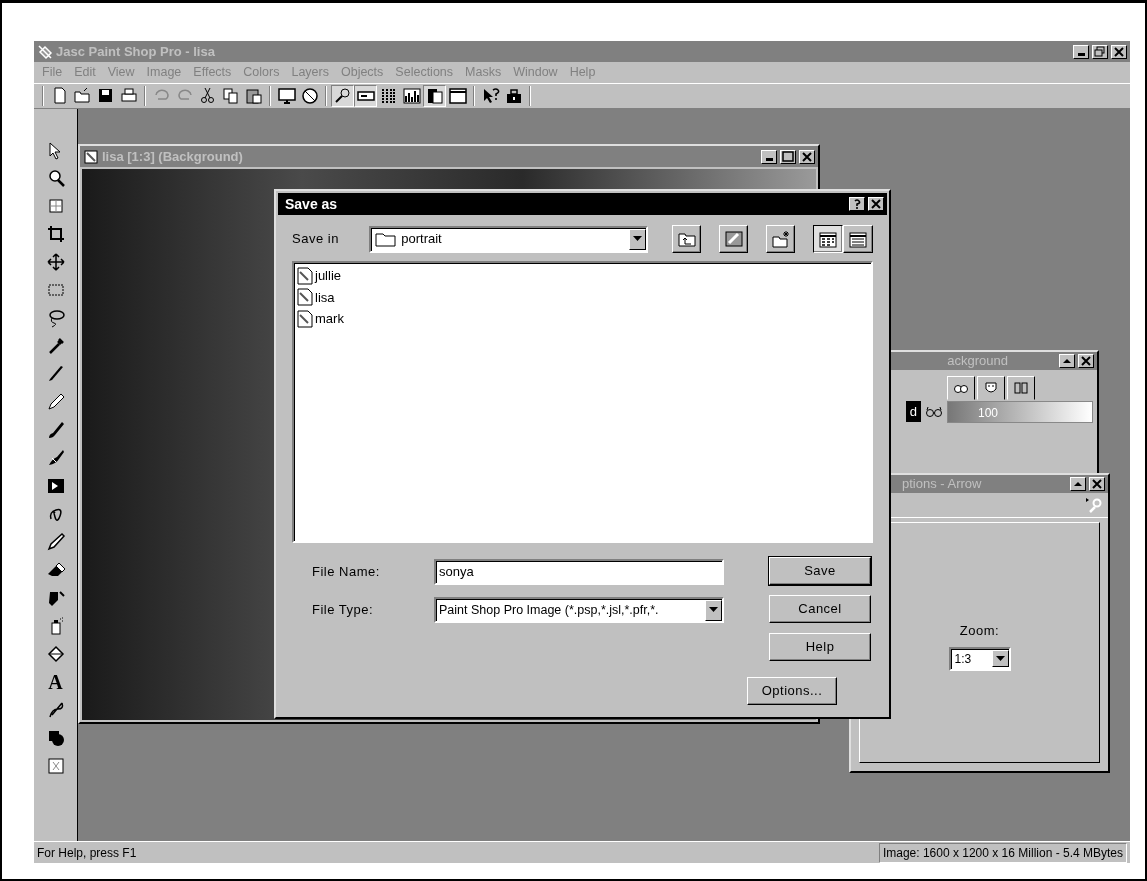  I want to click on folder-dropdown: portrait, so click(509, 239).